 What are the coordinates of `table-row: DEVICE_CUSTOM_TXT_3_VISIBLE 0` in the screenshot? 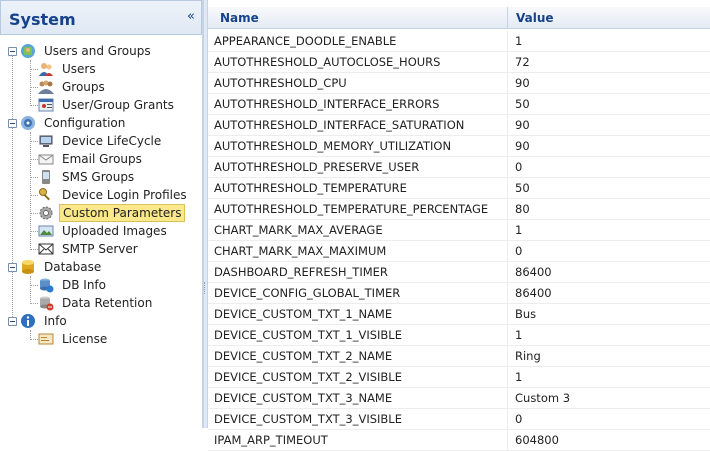 It's located at (459, 419).